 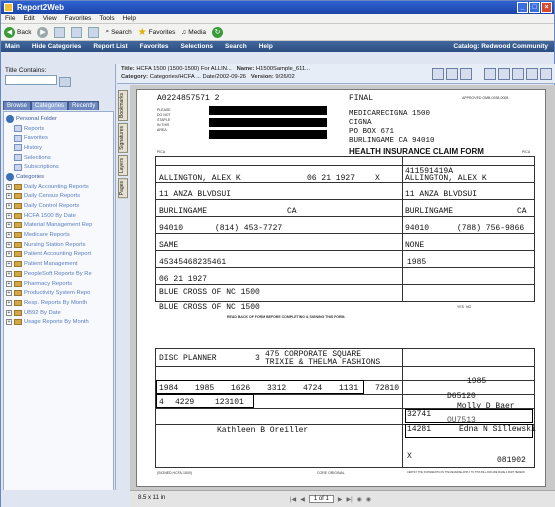 What do you see at coordinates (58, 322) in the screenshot?
I see `tree-item: + Usage Reports By Month` at bounding box center [58, 322].